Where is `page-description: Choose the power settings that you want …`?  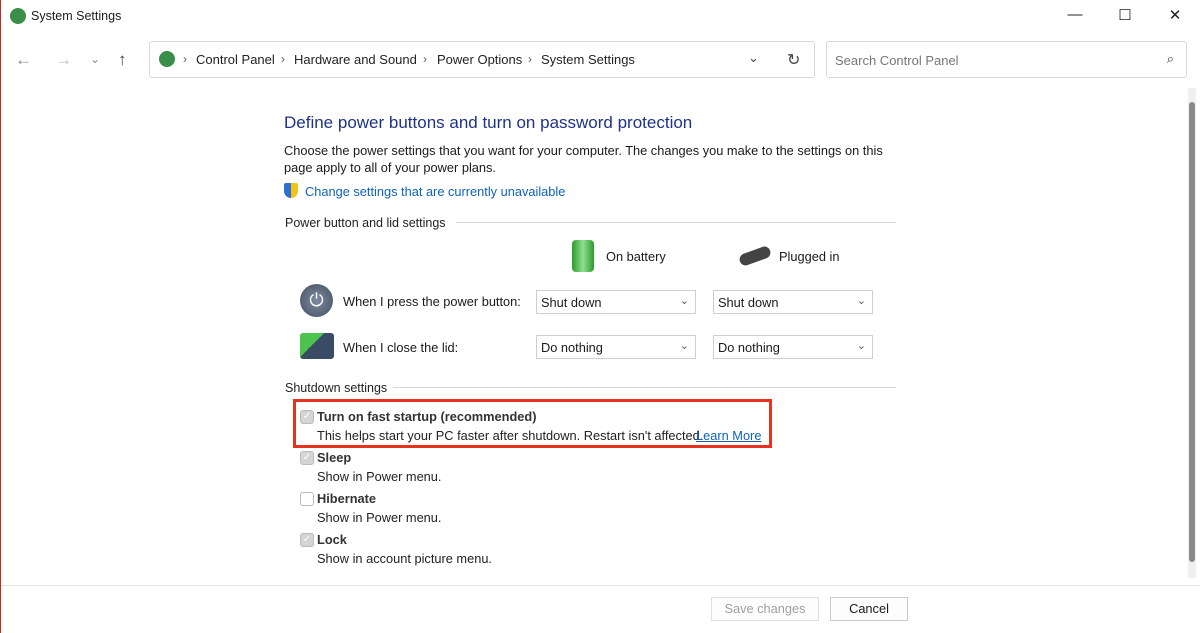
page-description: Choose the power settings that you want … is located at coordinates (583, 159).